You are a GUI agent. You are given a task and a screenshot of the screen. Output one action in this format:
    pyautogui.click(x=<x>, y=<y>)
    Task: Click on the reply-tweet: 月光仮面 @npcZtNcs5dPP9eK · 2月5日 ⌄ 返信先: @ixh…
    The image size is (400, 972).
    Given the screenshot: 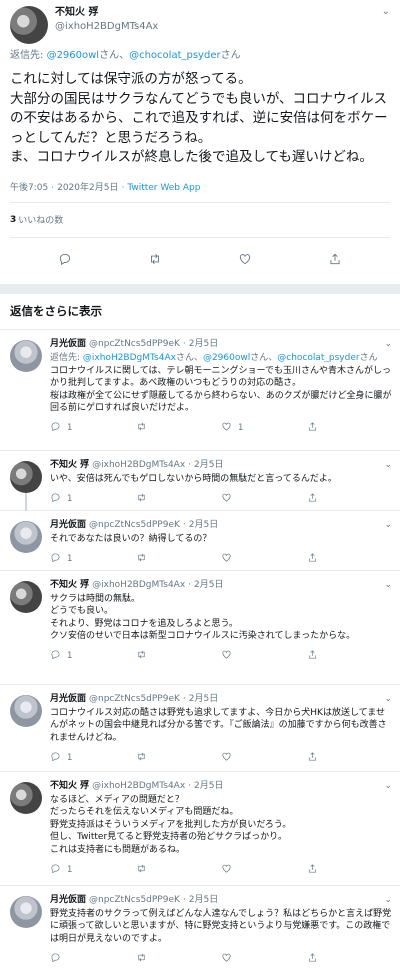 What is the action you would take?
    pyautogui.click(x=200, y=390)
    